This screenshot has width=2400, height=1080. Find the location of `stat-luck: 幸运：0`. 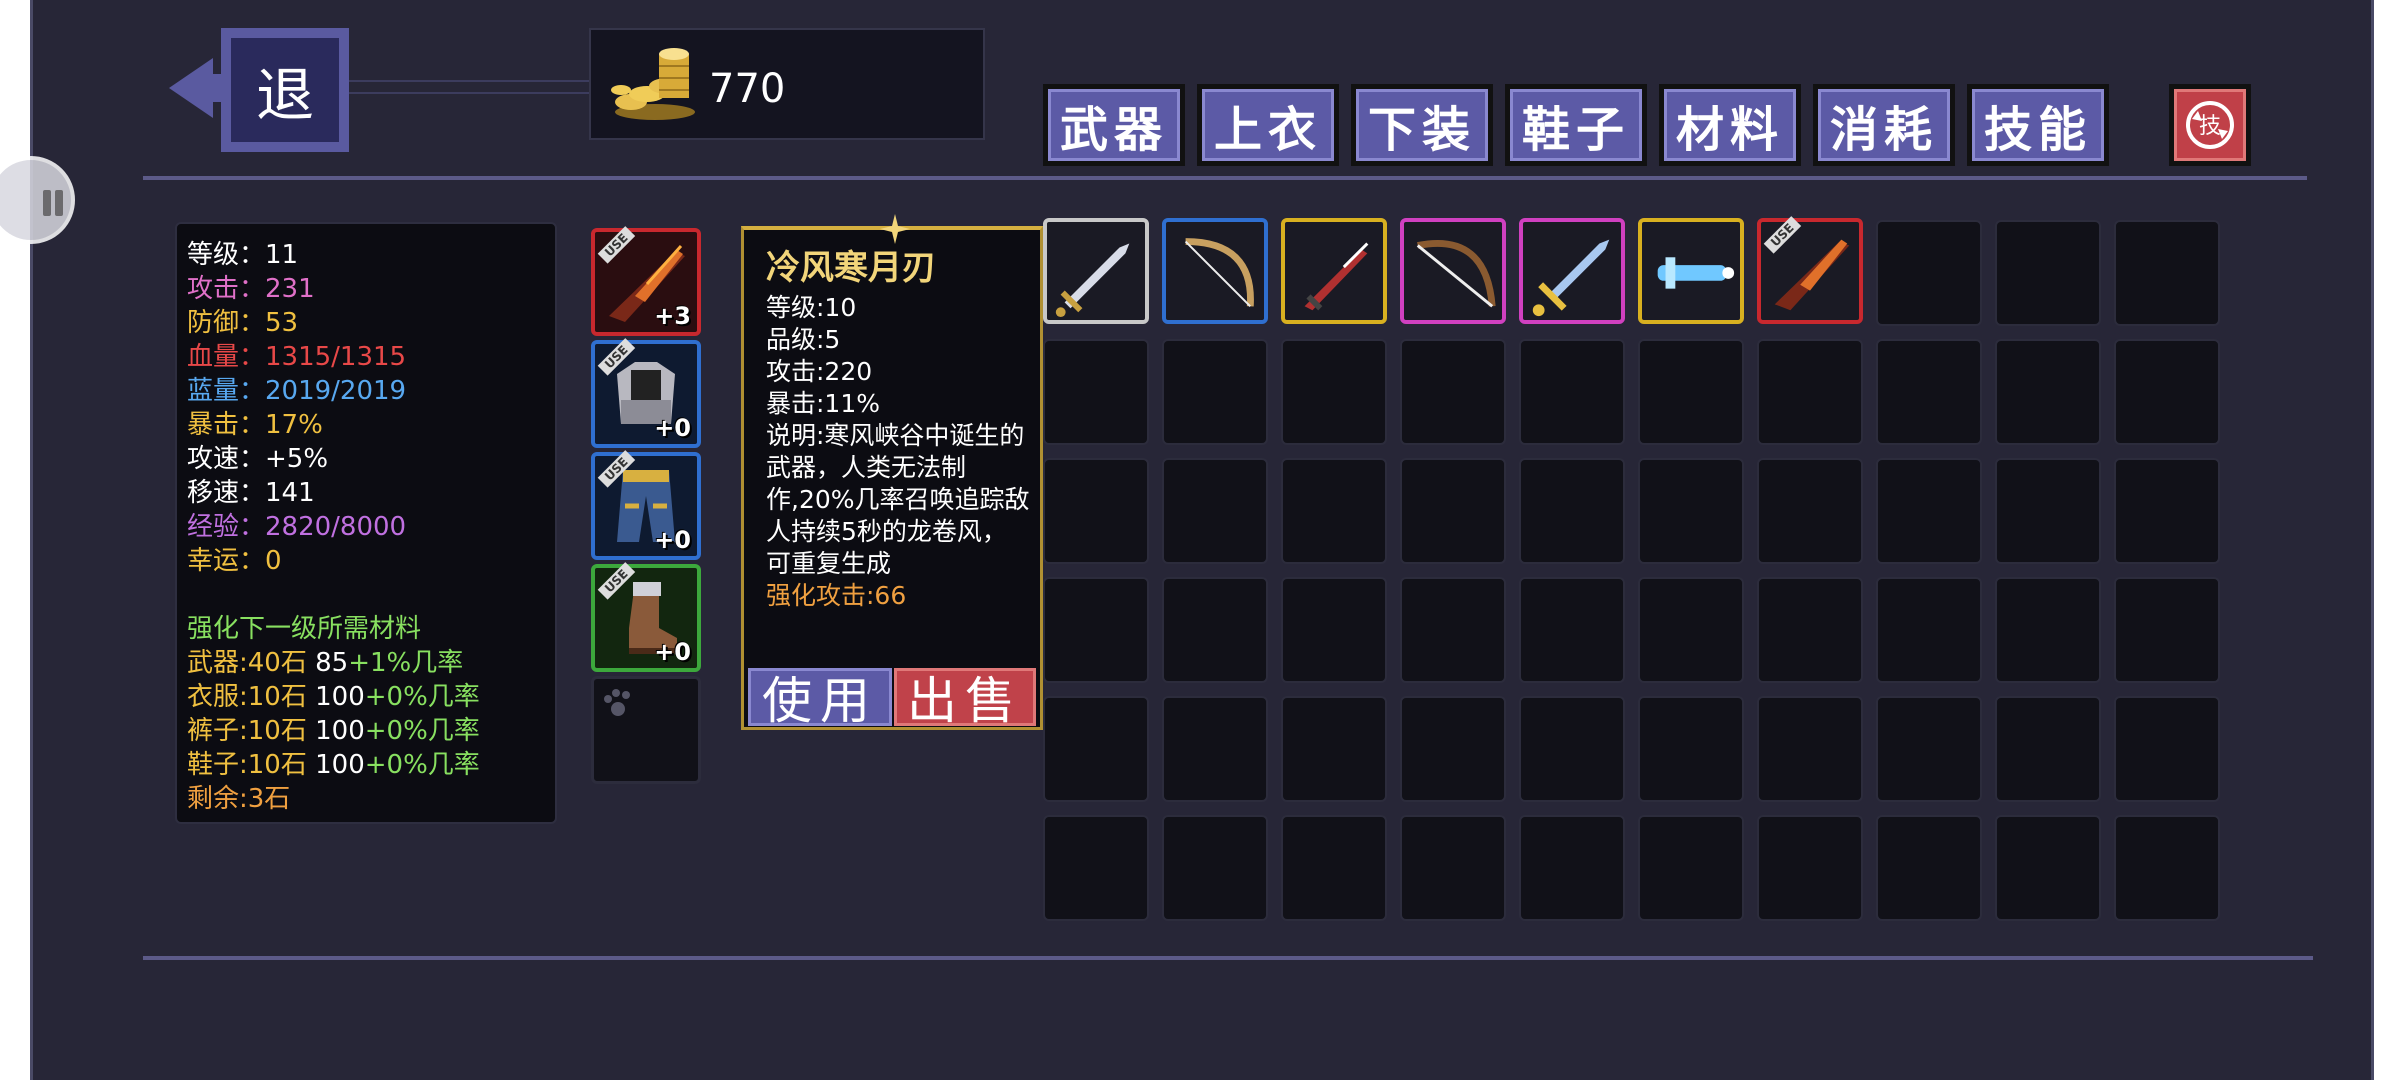

stat-luck: 幸运：0 is located at coordinates (234, 561).